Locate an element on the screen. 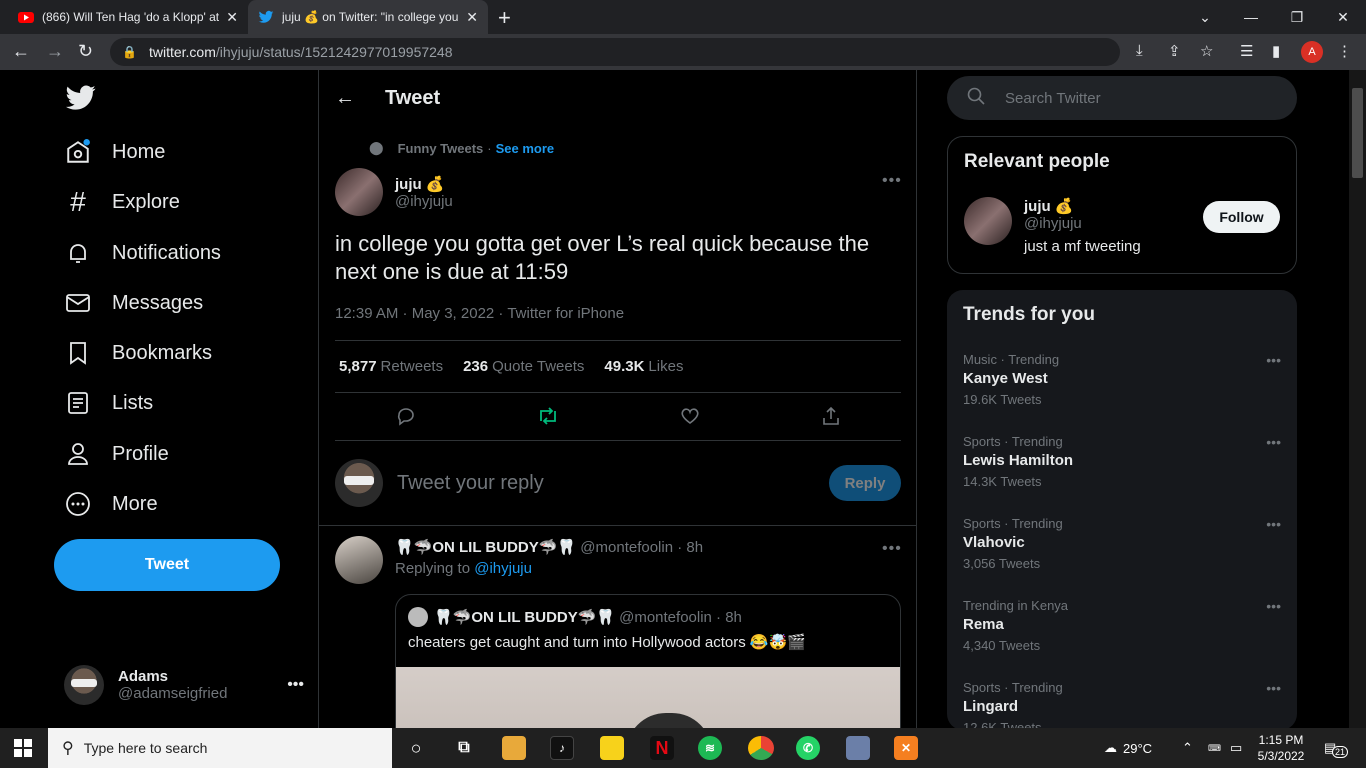 This screenshot has width=1366, height=768. new-tab-icon: + is located at coordinates (504, 18).